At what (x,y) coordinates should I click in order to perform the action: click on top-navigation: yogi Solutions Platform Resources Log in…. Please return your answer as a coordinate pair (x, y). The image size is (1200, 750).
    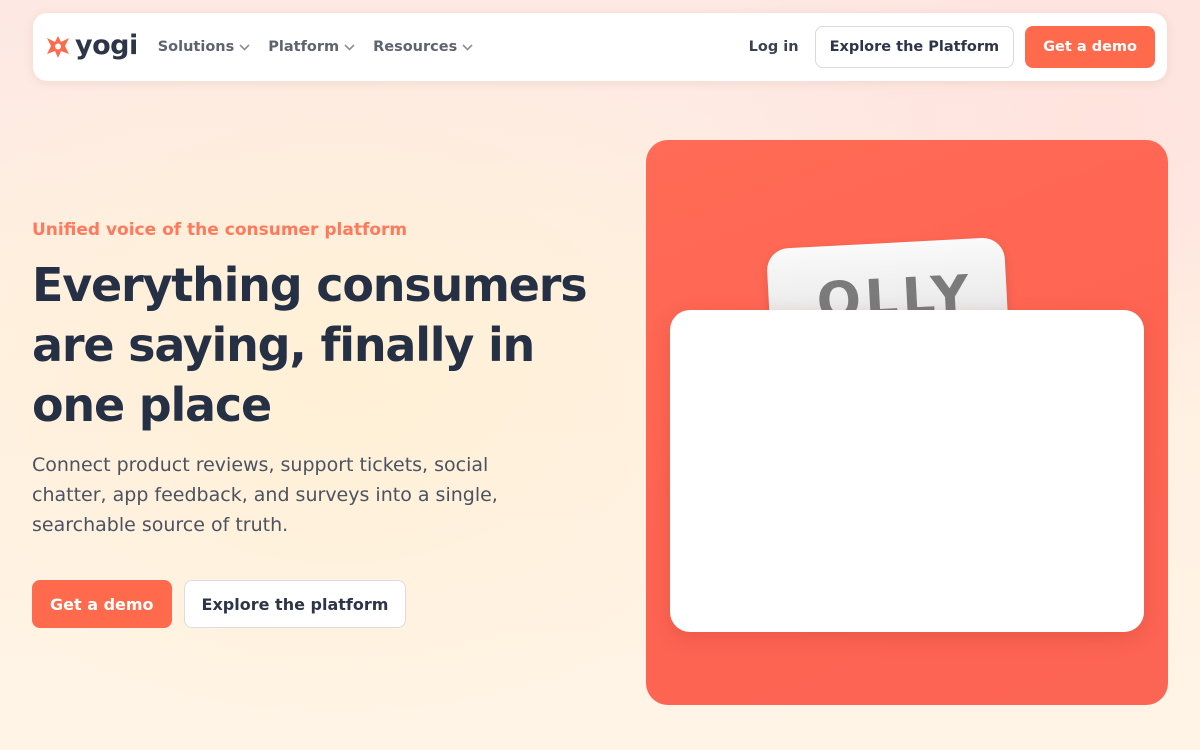
    Looking at the image, I should click on (600, 47).